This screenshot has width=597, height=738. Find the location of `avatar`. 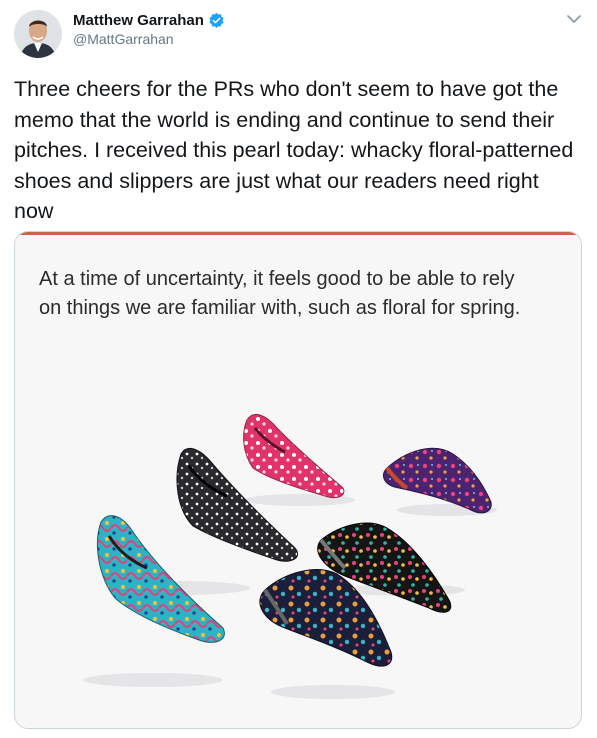

avatar is located at coordinates (38, 34).